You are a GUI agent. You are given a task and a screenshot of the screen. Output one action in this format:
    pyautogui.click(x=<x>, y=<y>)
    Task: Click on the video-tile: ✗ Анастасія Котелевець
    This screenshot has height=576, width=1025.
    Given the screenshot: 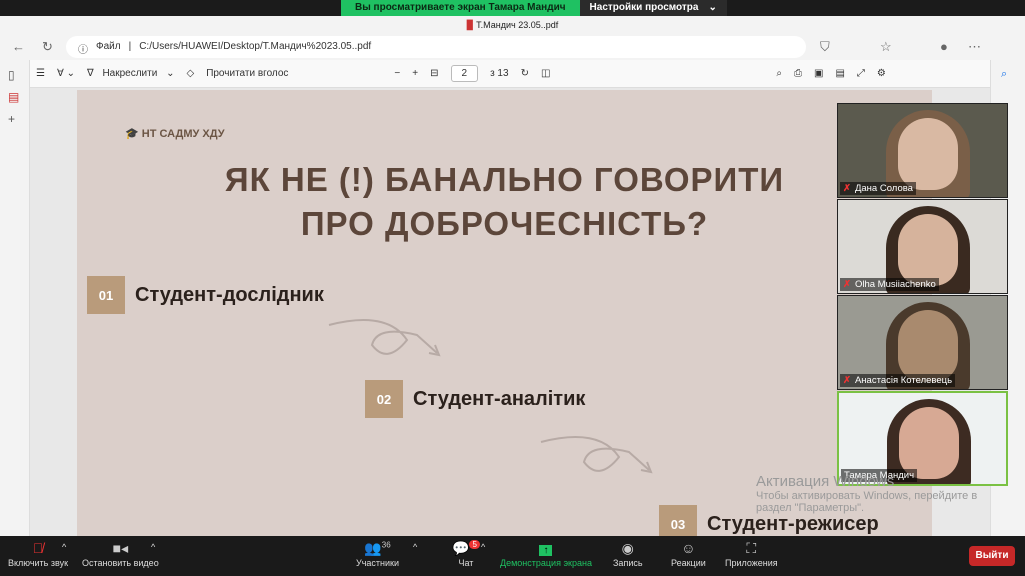 What is the action you would take?
    pyautogui.click(x=922, y=342)
    